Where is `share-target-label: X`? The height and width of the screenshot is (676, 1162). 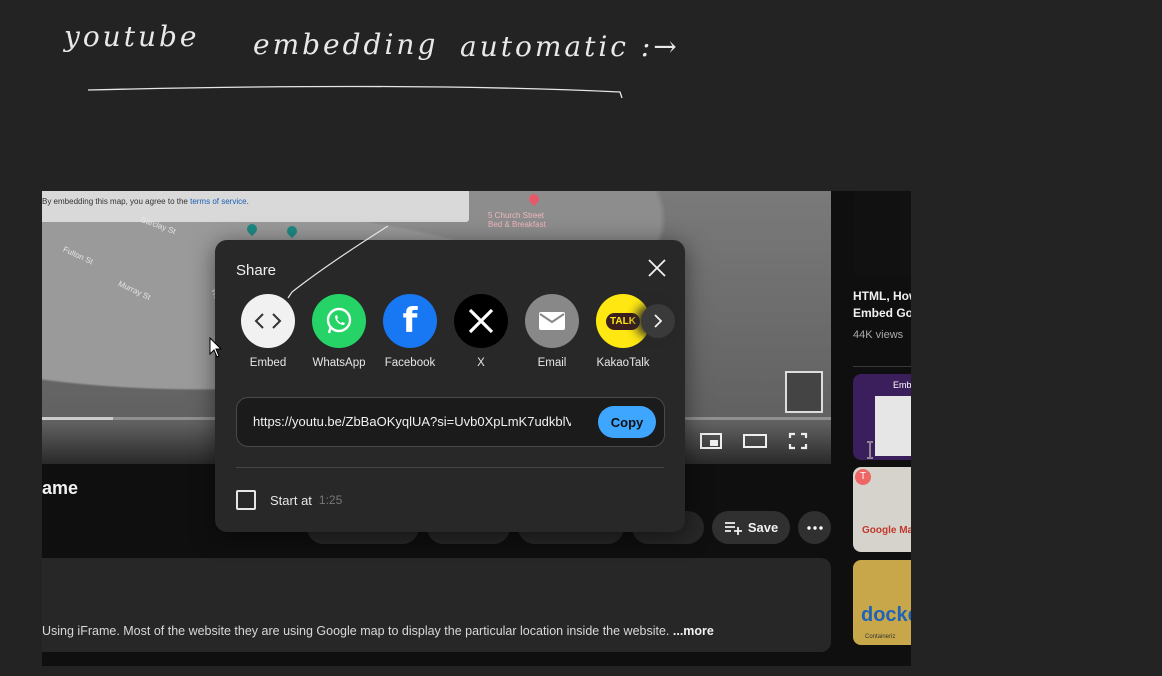 share-target-label: X is located at coordinates (481, 363).